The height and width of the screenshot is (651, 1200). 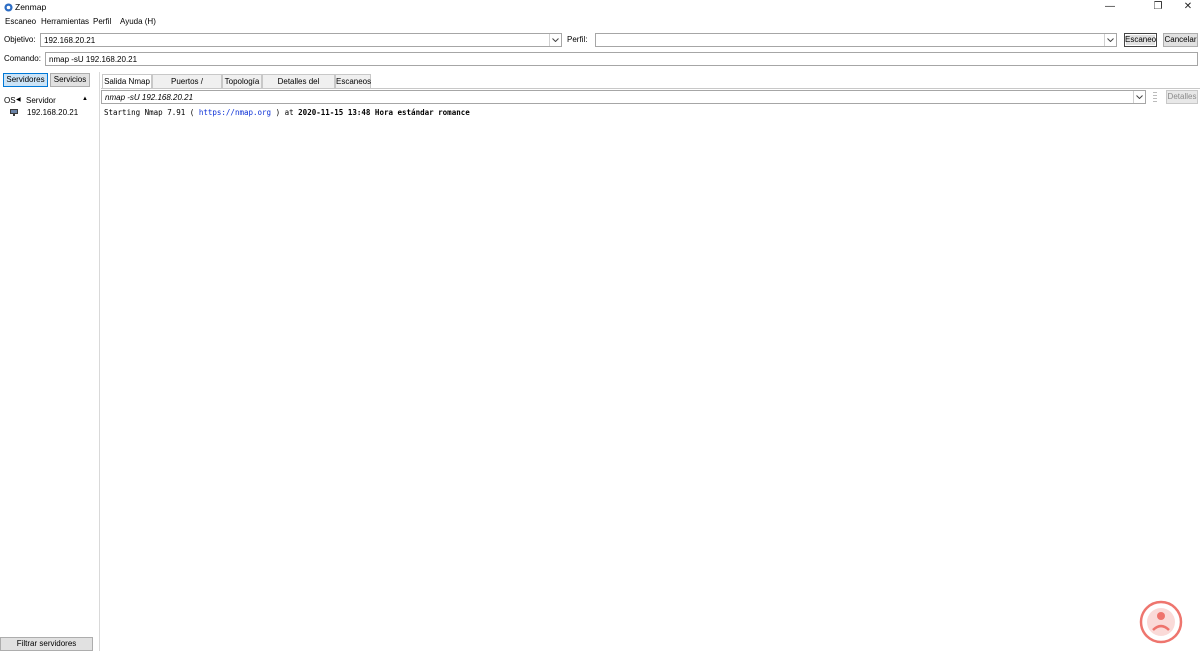 I want to click on menu-perfil: Perfil, so click(x=102, y=21).